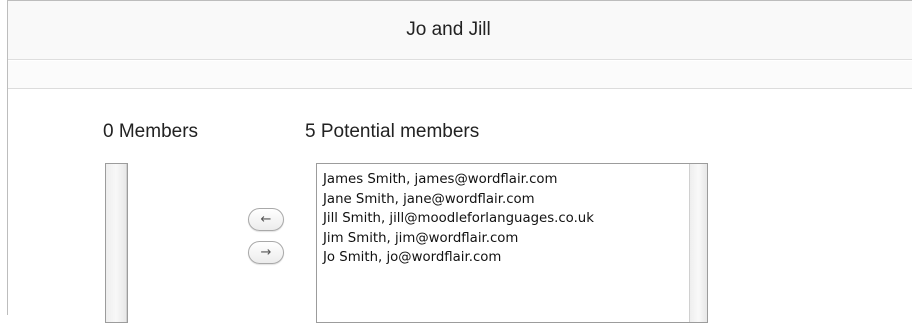 The image size is (912, 323). I want to click on left-arrow-icon: ←, so click(266, 219).